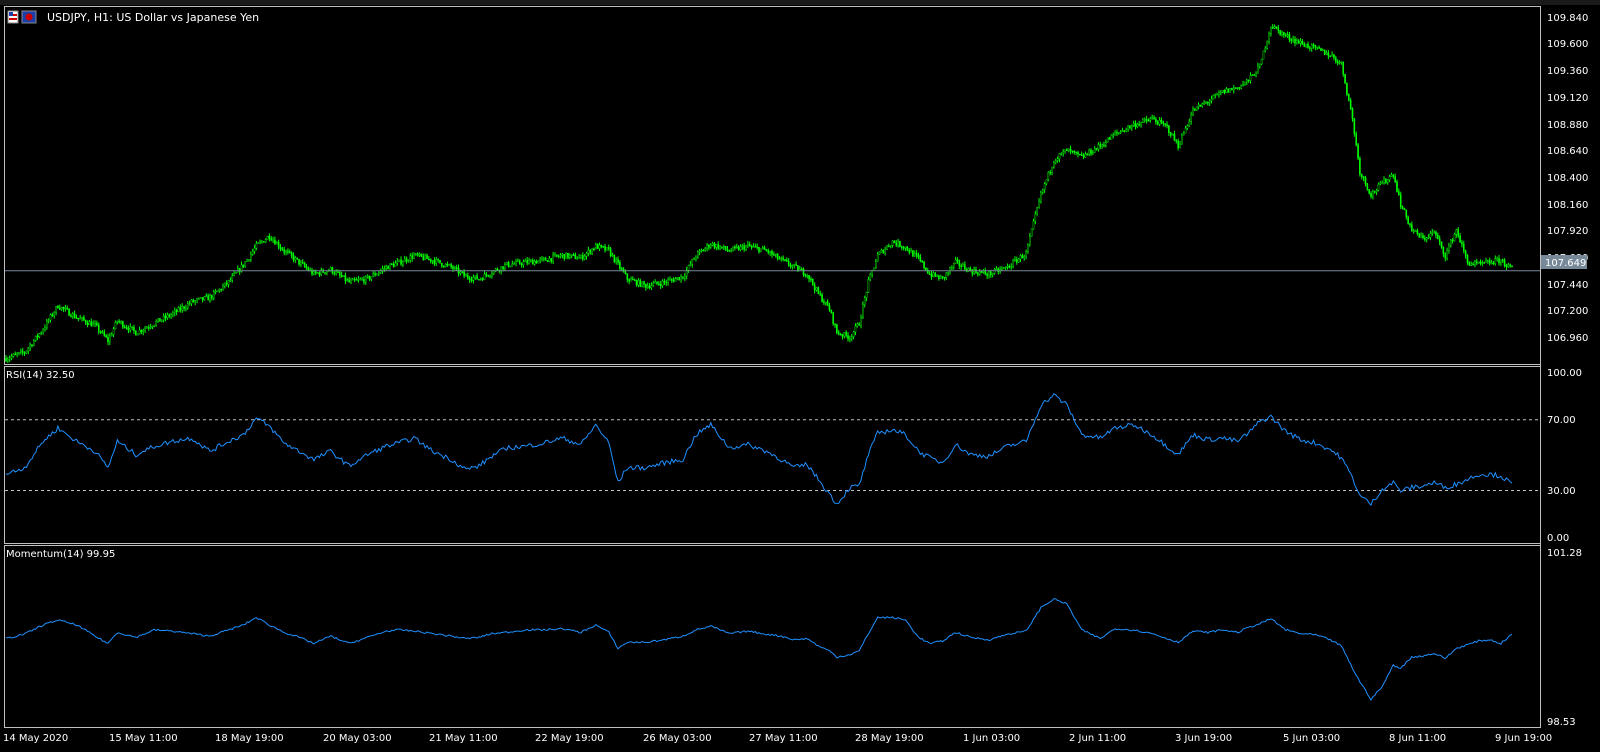 The width and height of the screenshot is (1600, 752). What do you see at coordinates (249, 738) in the screenshot?
I see `time-tick: 18 May 19:00` at bounding box center [249, 738].